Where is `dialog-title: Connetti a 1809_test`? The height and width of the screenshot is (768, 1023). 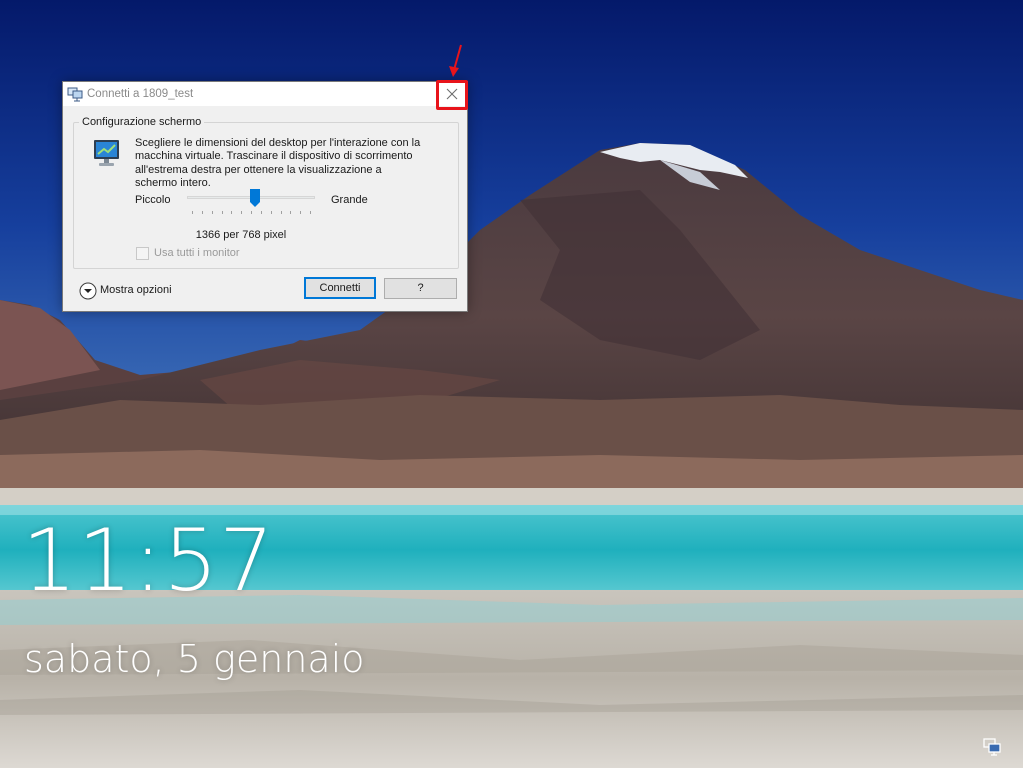 dialog-title: Connetti a 1809_test is located at coordinates (140, 94).